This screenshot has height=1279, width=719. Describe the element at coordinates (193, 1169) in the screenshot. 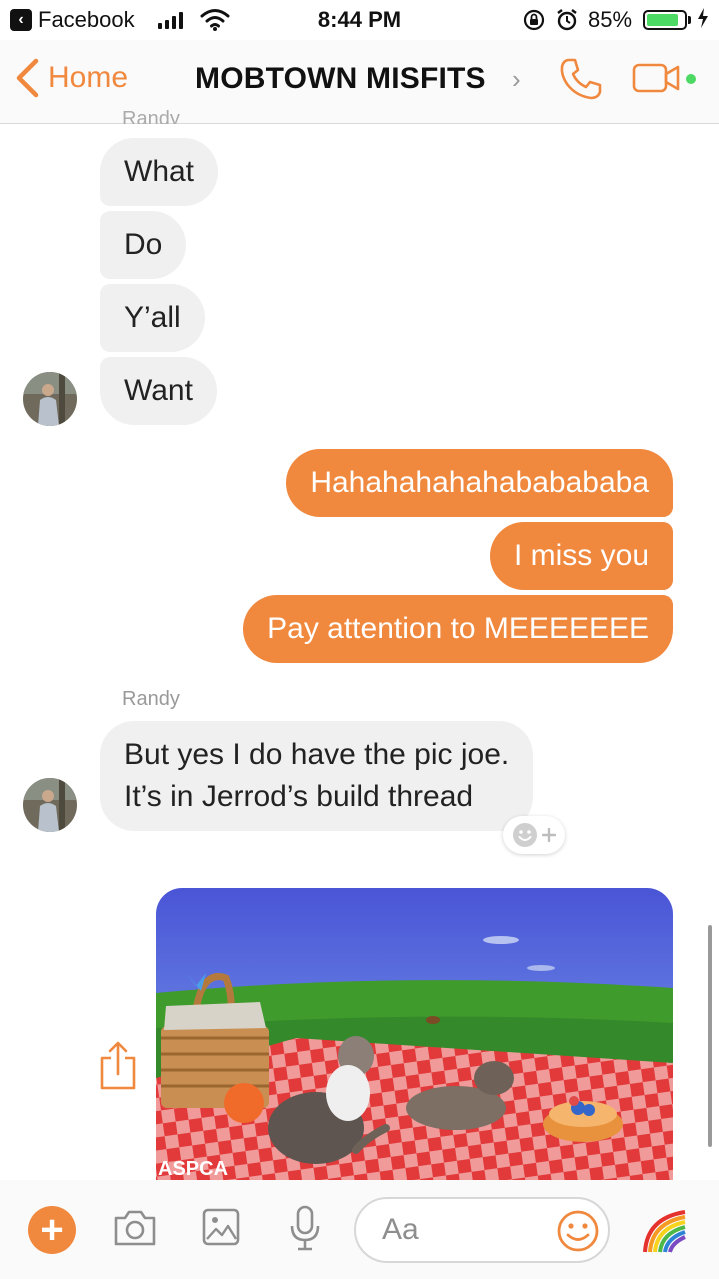

I see `image-watermark: ASPCA` at that location.